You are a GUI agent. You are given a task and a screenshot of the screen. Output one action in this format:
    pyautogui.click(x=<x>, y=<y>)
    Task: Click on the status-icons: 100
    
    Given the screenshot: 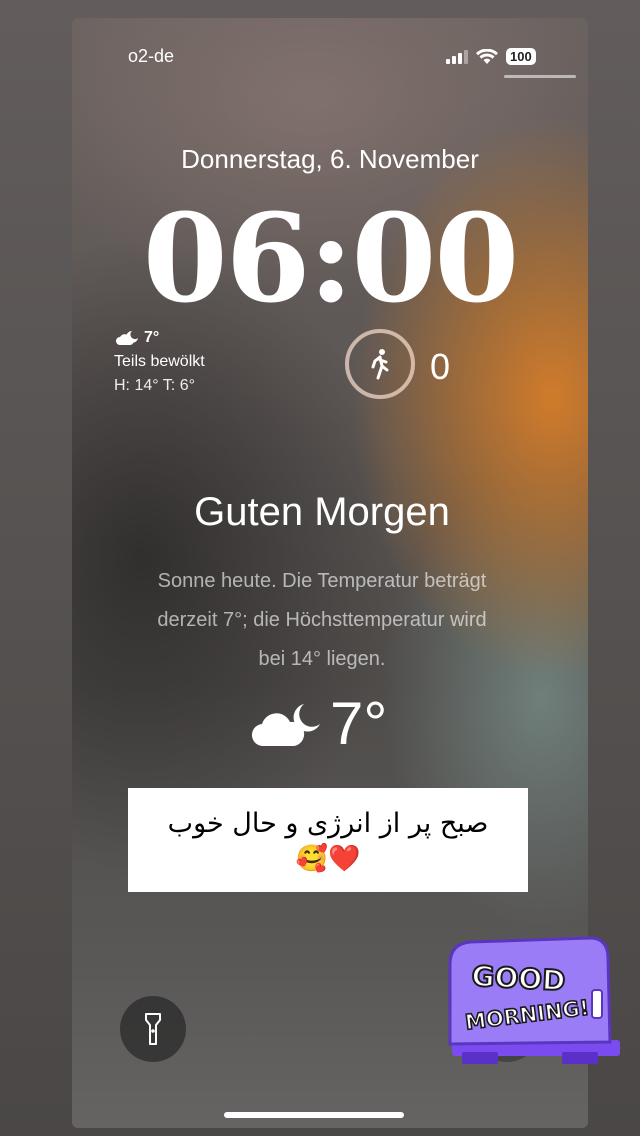 What is the action you would take?
    pyautogui.click(x=491, y=56)
    